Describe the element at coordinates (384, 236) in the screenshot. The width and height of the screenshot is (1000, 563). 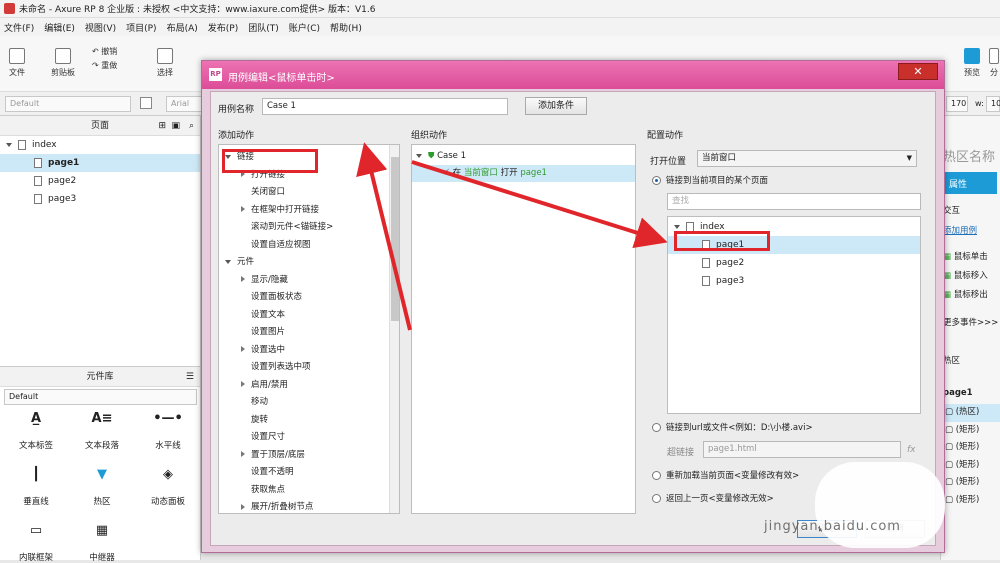
I see `arrow-to-add-action` at that location.